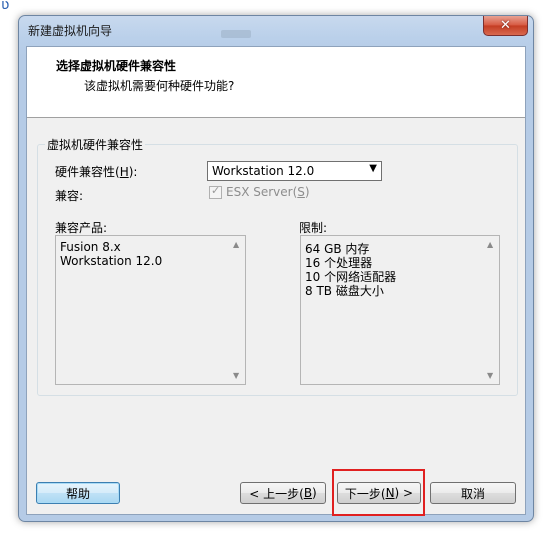 This screenshot has height=540, width=550. I want to click on compatible-label: 兼容:, so click(69, 196).